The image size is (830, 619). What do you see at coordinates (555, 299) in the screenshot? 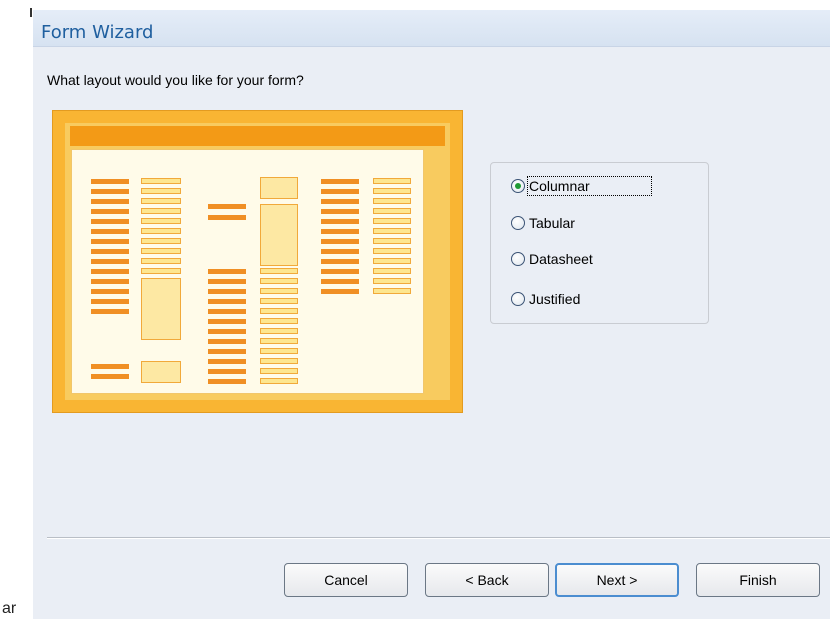
I see `option-label-justified: Justified` at bounding box center [555, 299].